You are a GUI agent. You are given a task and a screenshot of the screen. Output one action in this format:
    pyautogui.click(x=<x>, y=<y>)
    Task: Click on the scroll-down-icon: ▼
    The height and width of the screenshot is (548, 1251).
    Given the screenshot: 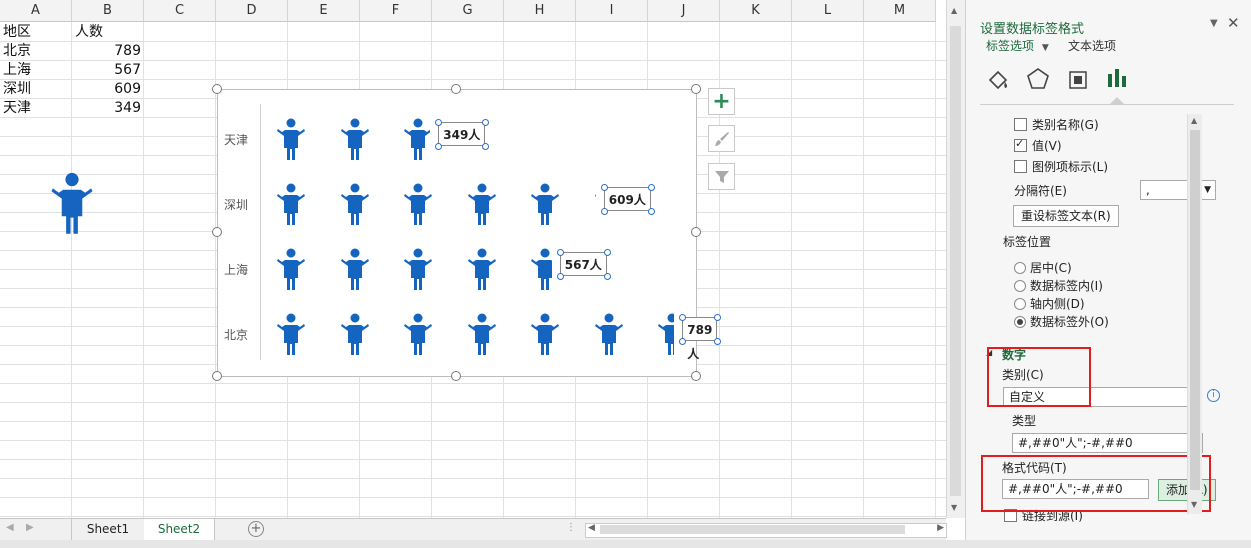 What is the action you would take?
    pyautogui.click(x=954, y=507)
    